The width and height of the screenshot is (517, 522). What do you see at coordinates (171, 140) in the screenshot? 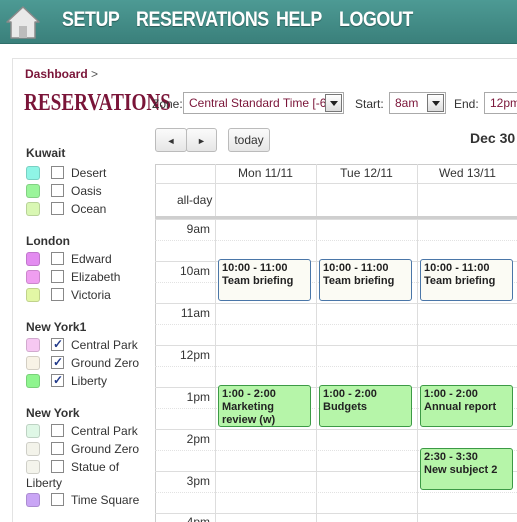
I see `prev-button: ◄` at bounding box center [171, 140].